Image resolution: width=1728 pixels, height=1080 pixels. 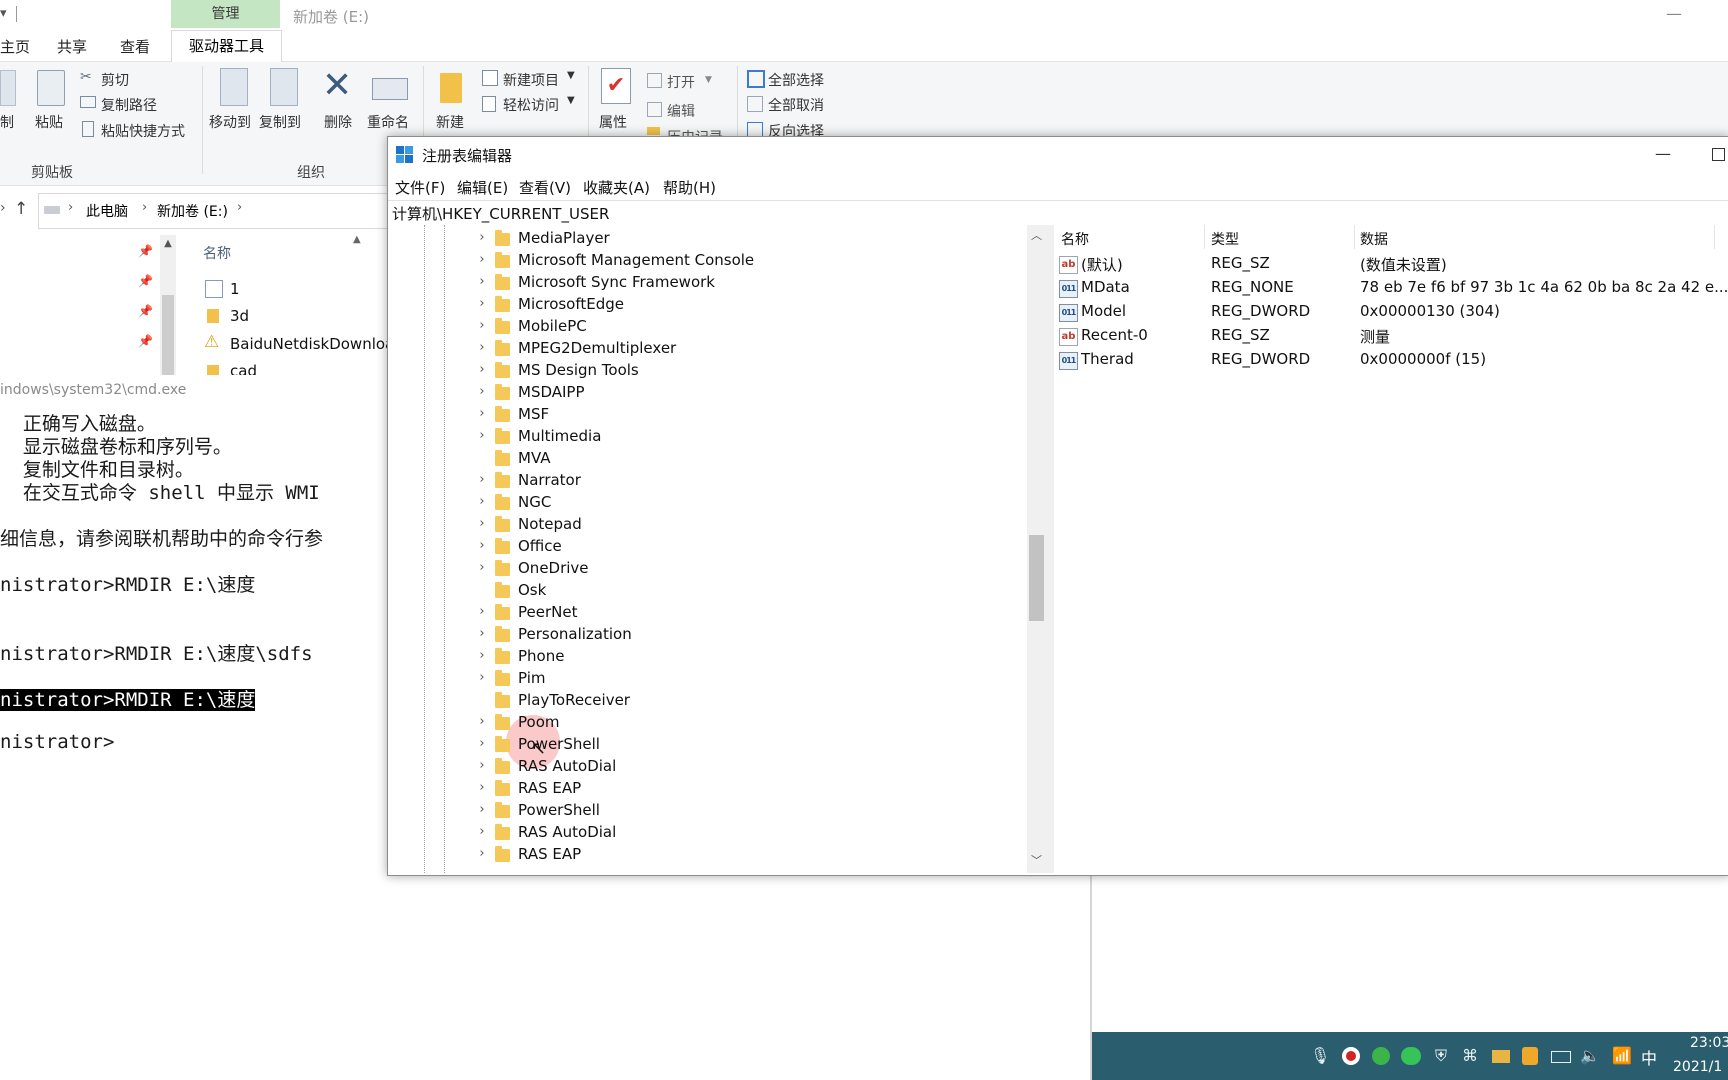 I want to click on tree-item: PlayToReceiver, so click(x=574, y=700).